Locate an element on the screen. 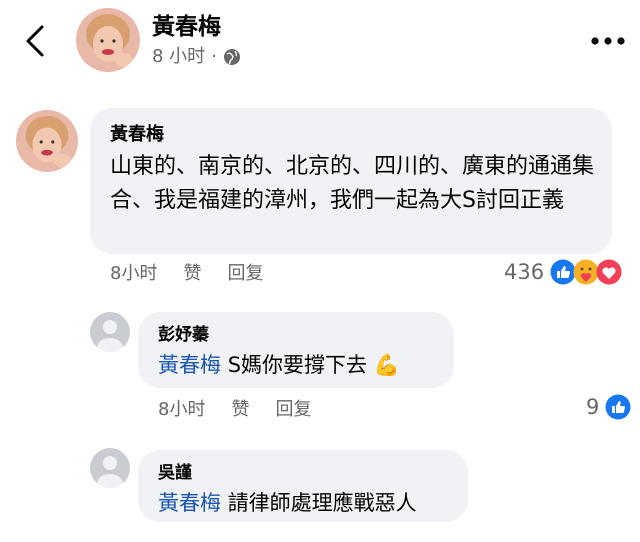  reply-actions: 8小时 赞 回复 is located at coordinates (234, 410).